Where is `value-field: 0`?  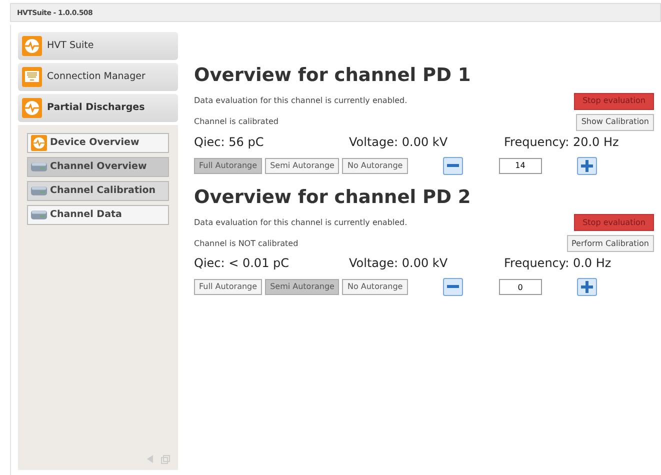
value-field: 0 is located at coordinates (520, 287).